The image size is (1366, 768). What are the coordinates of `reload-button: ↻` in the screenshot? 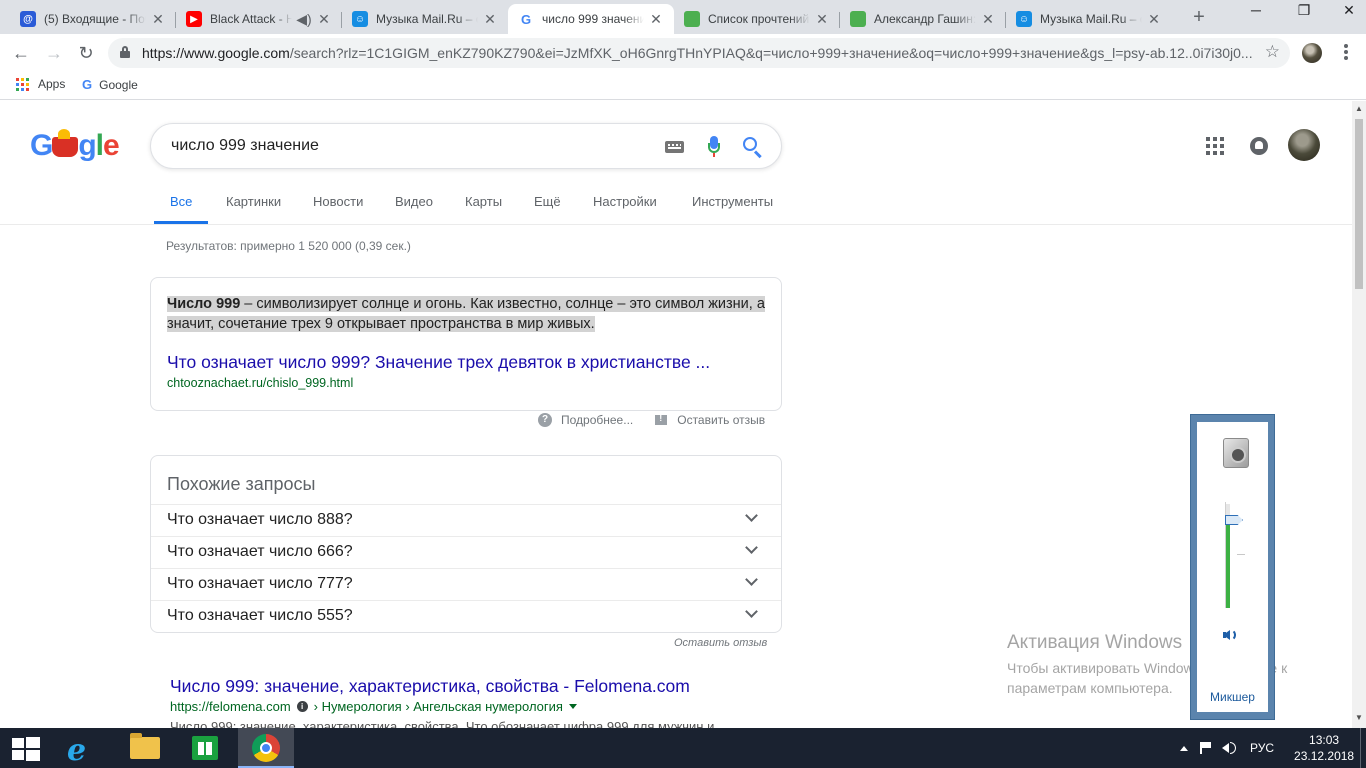 It's located at (86, 53).